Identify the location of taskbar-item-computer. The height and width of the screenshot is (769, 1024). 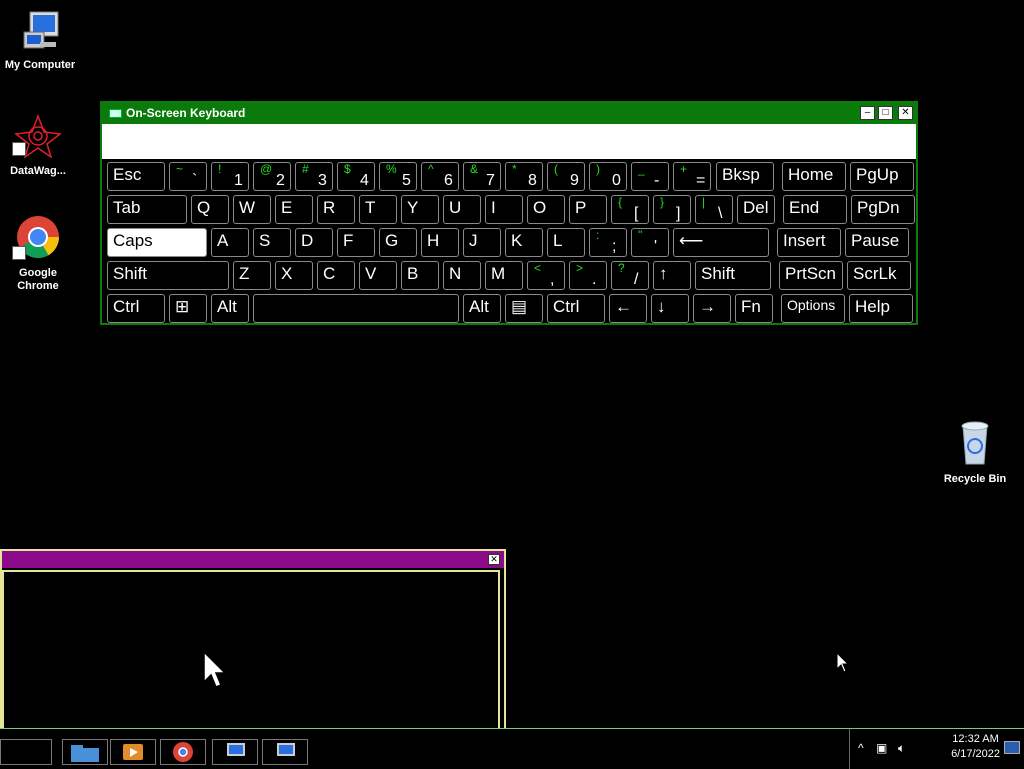
(235, 752).